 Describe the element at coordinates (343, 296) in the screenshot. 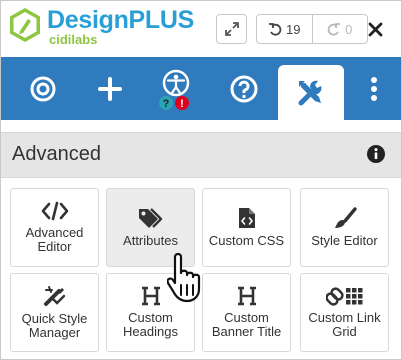

I see `link-grid-icon` at that location.